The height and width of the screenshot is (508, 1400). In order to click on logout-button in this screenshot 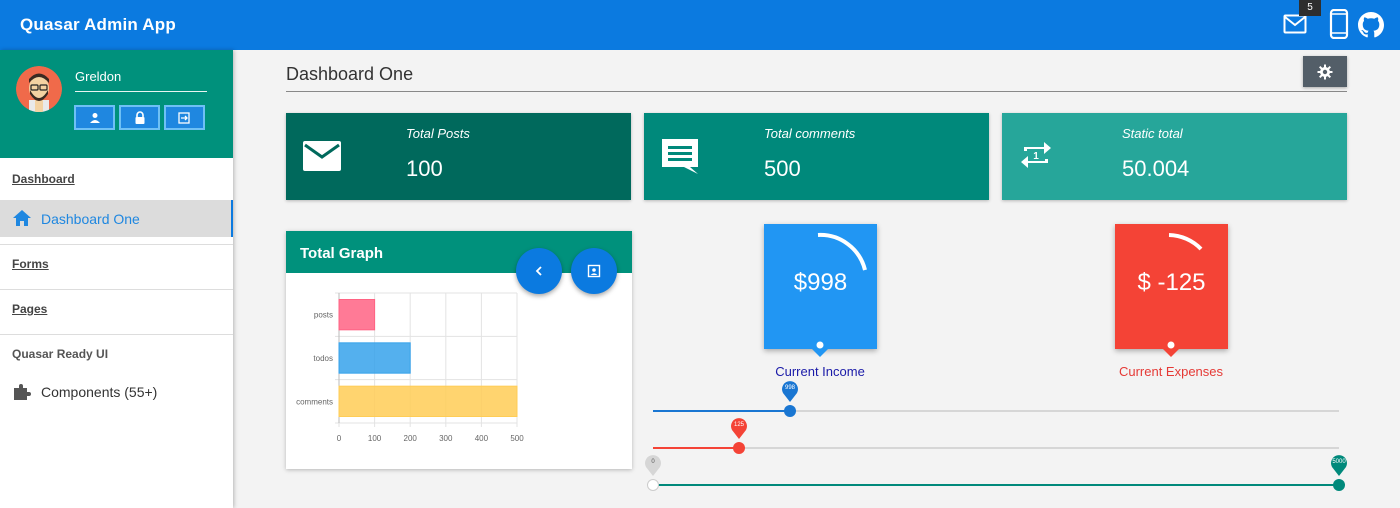, I will do `click(184, 117)`.